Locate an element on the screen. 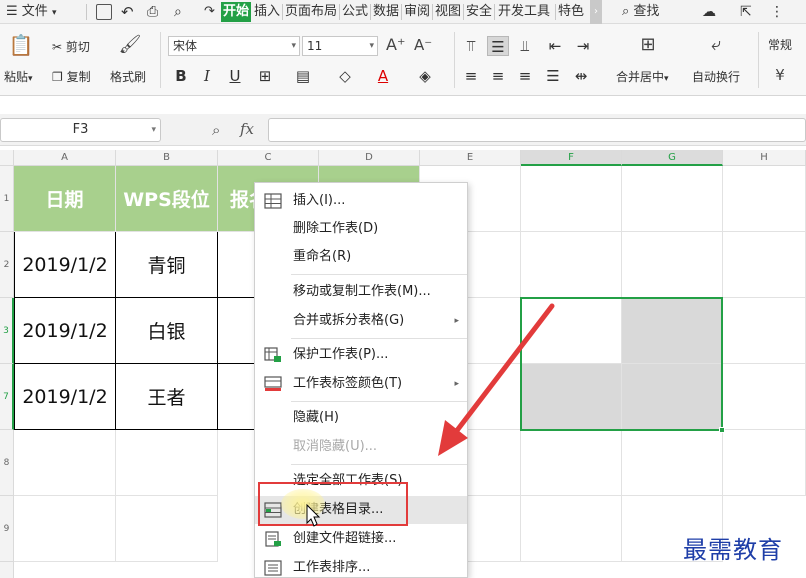 Image resolution: width=806 pixels, height=578 pixels. increase-font-icon: A⁺ is located at coordinates (395, 45).